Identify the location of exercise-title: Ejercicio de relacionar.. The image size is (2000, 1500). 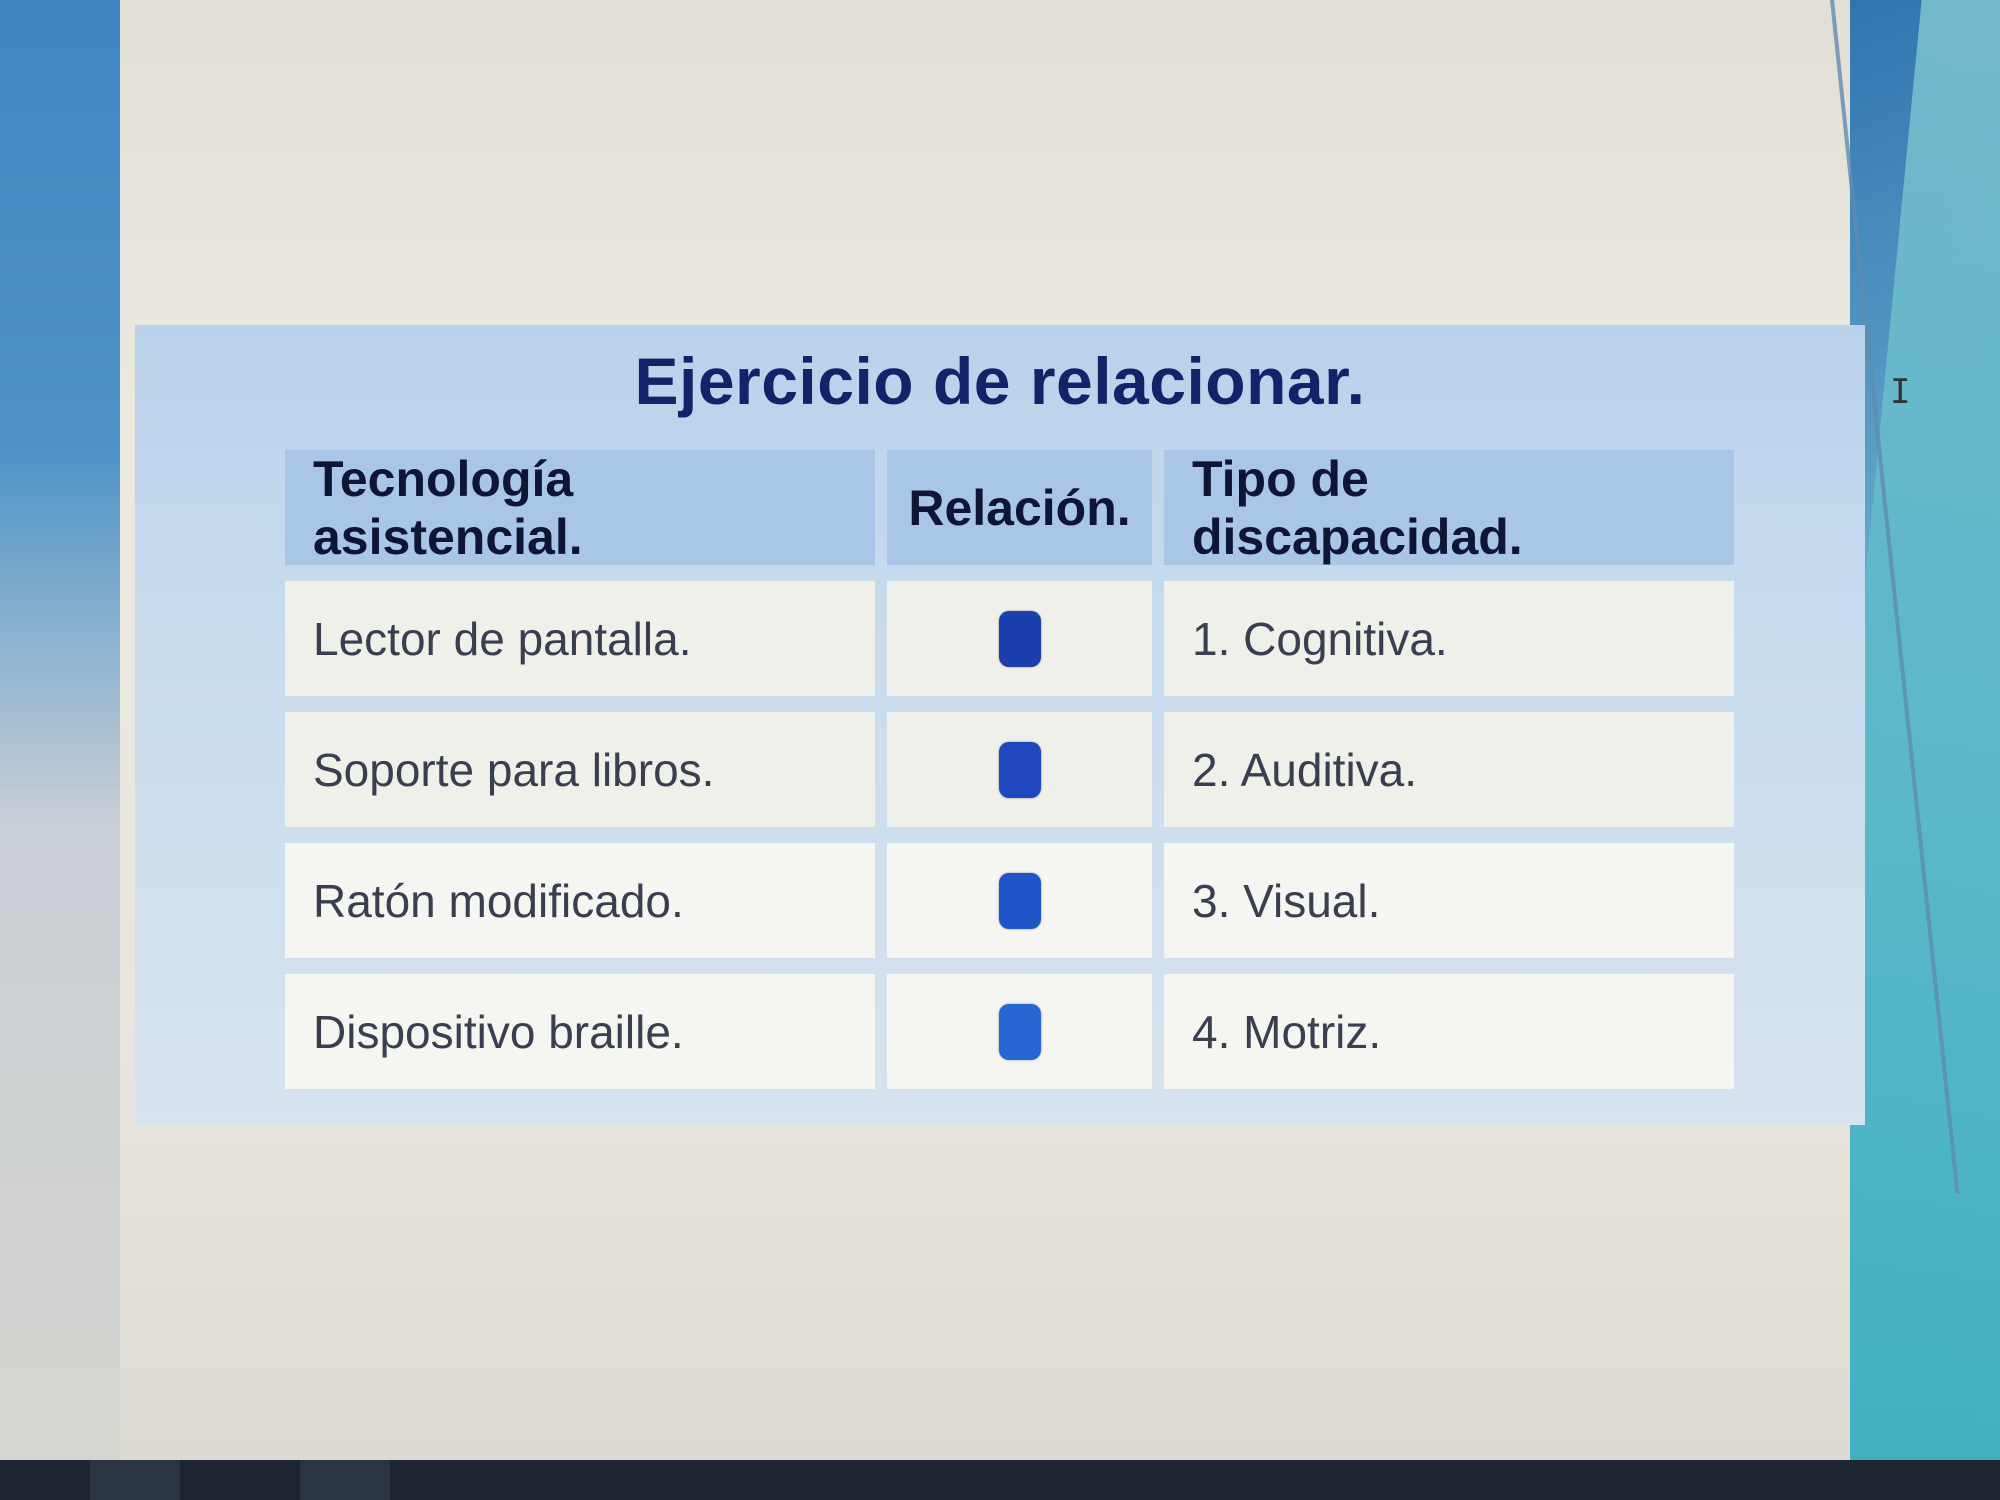
(1000, 381).